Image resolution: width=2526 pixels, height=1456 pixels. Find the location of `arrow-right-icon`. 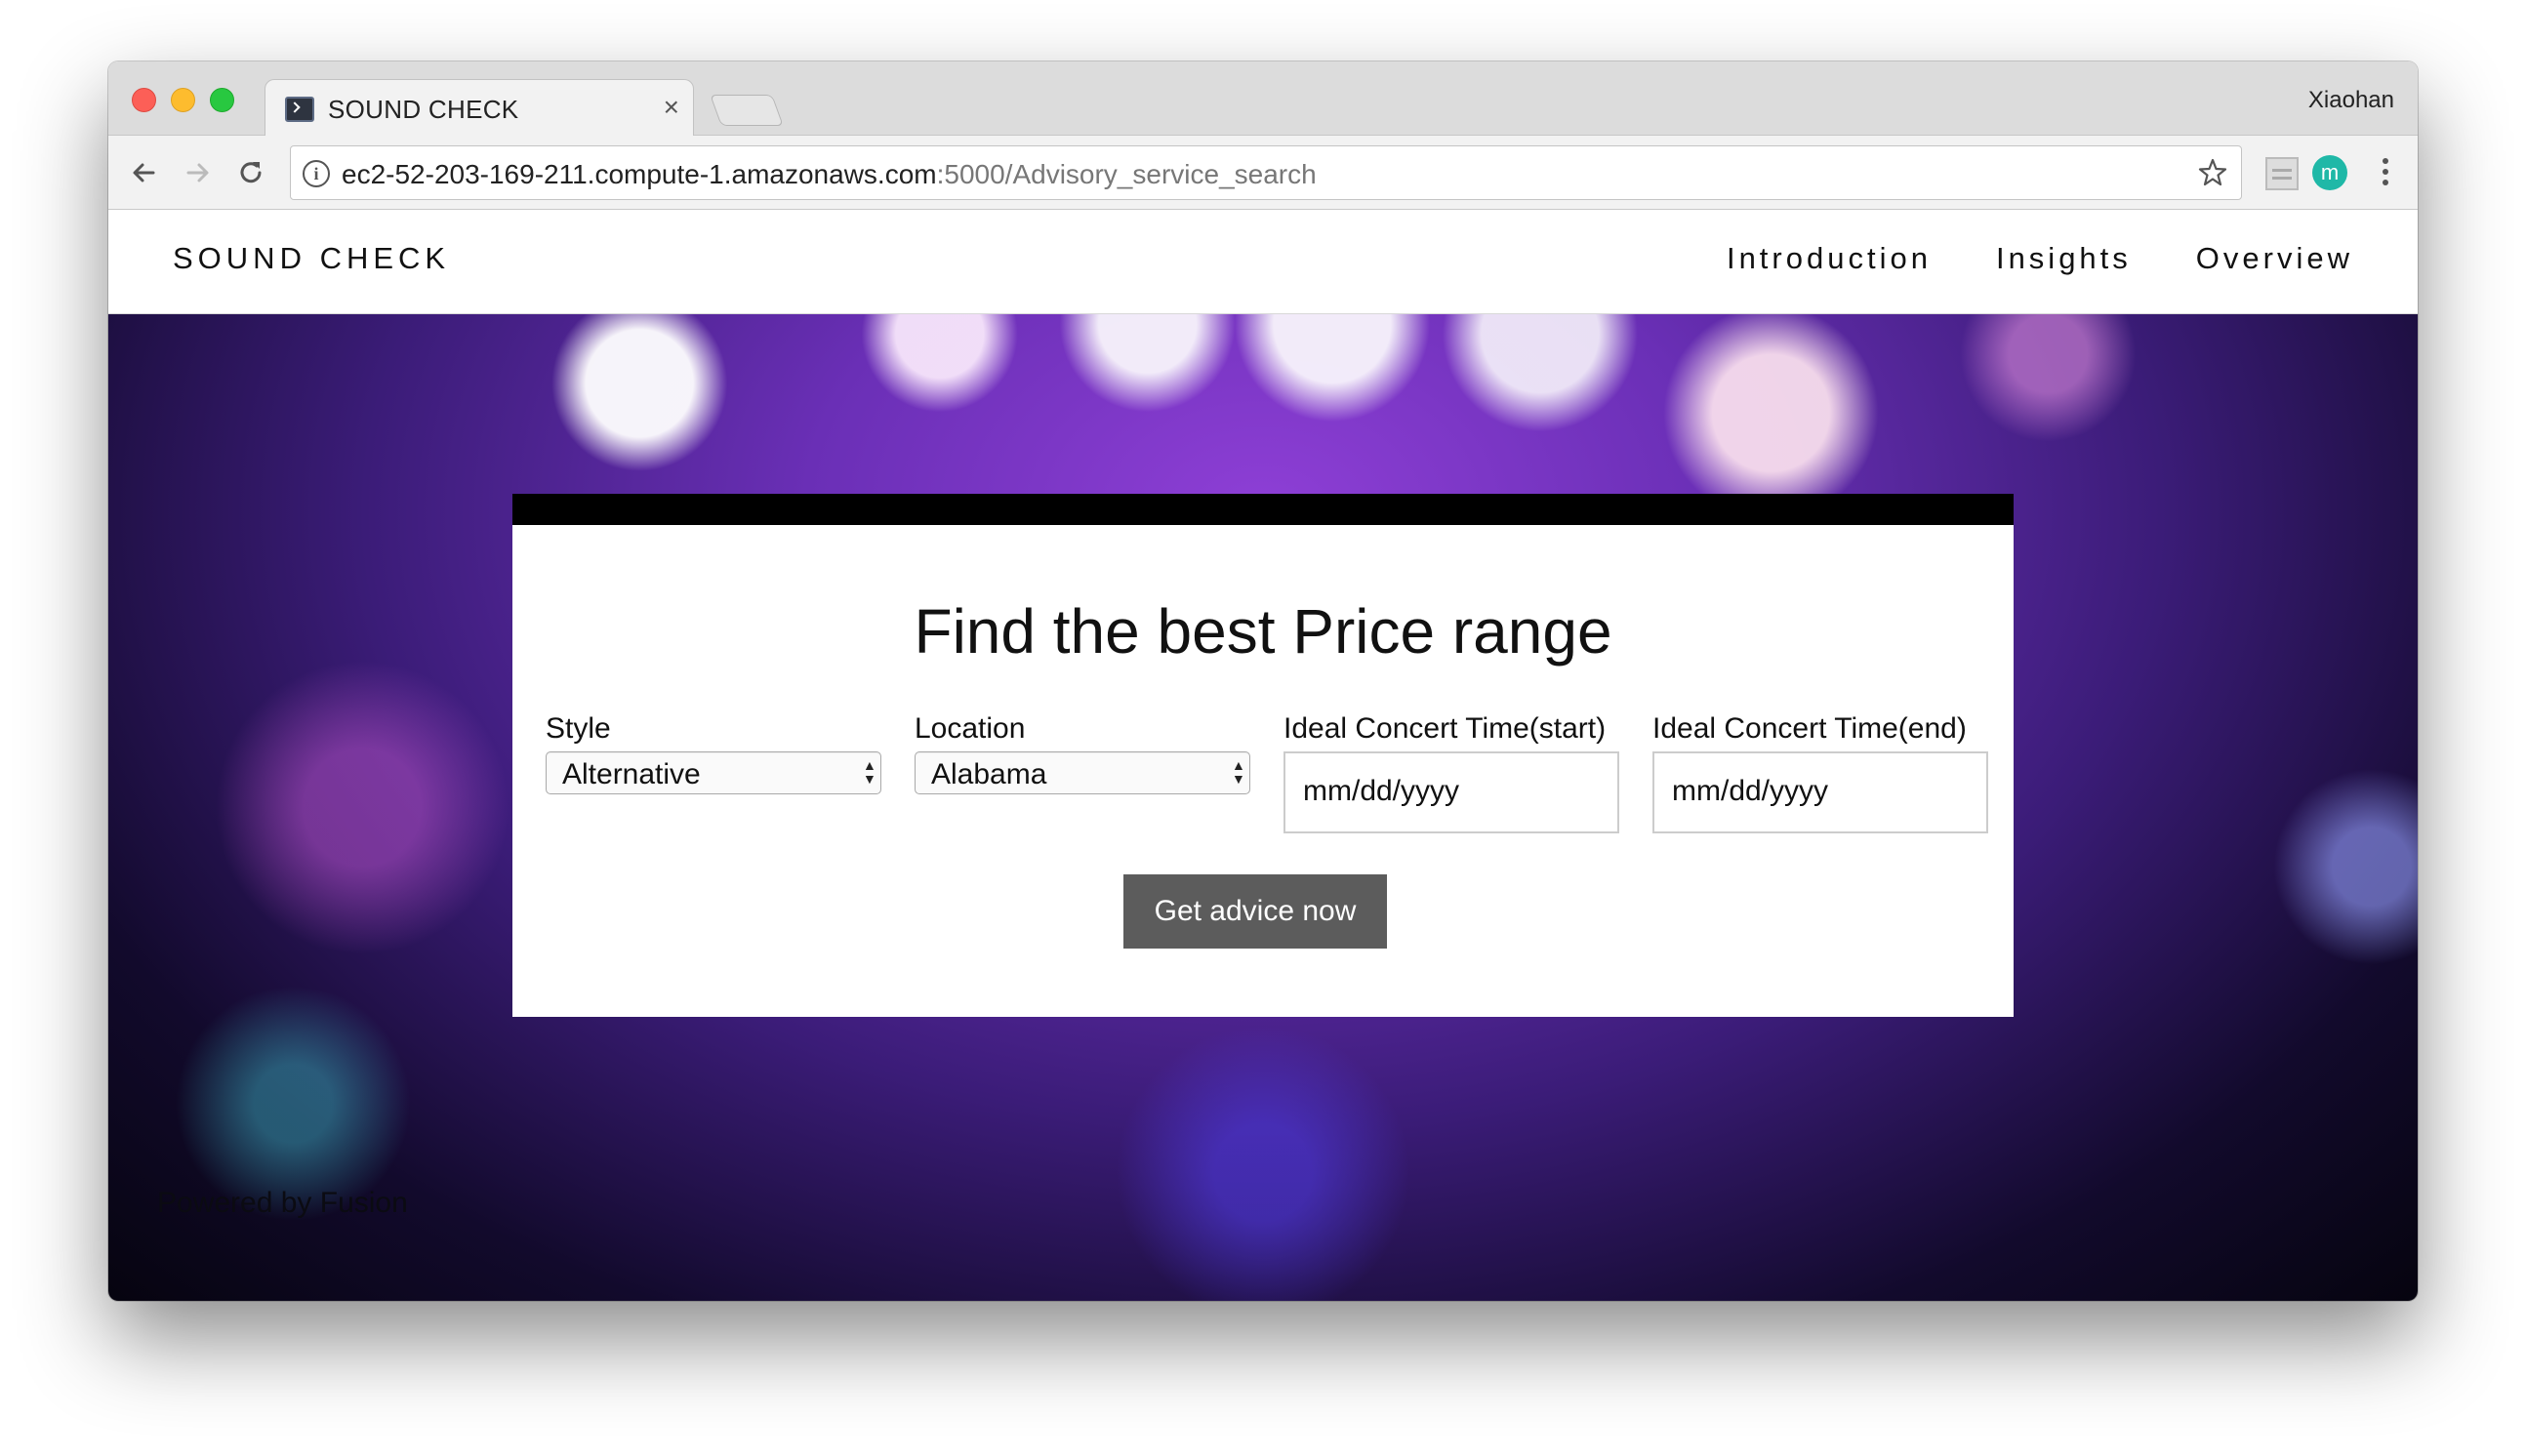

arrow-right-icon is located at coordinates (197, 172).